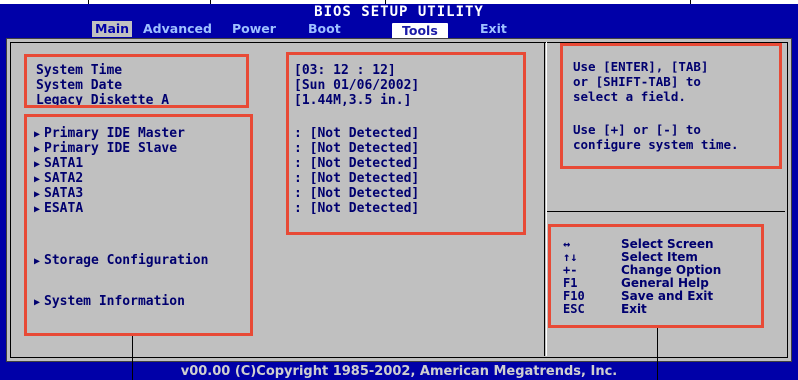  Describe the element at coordinates (254, 29) in the screenshot. I see `tab-power: Power` at that location.